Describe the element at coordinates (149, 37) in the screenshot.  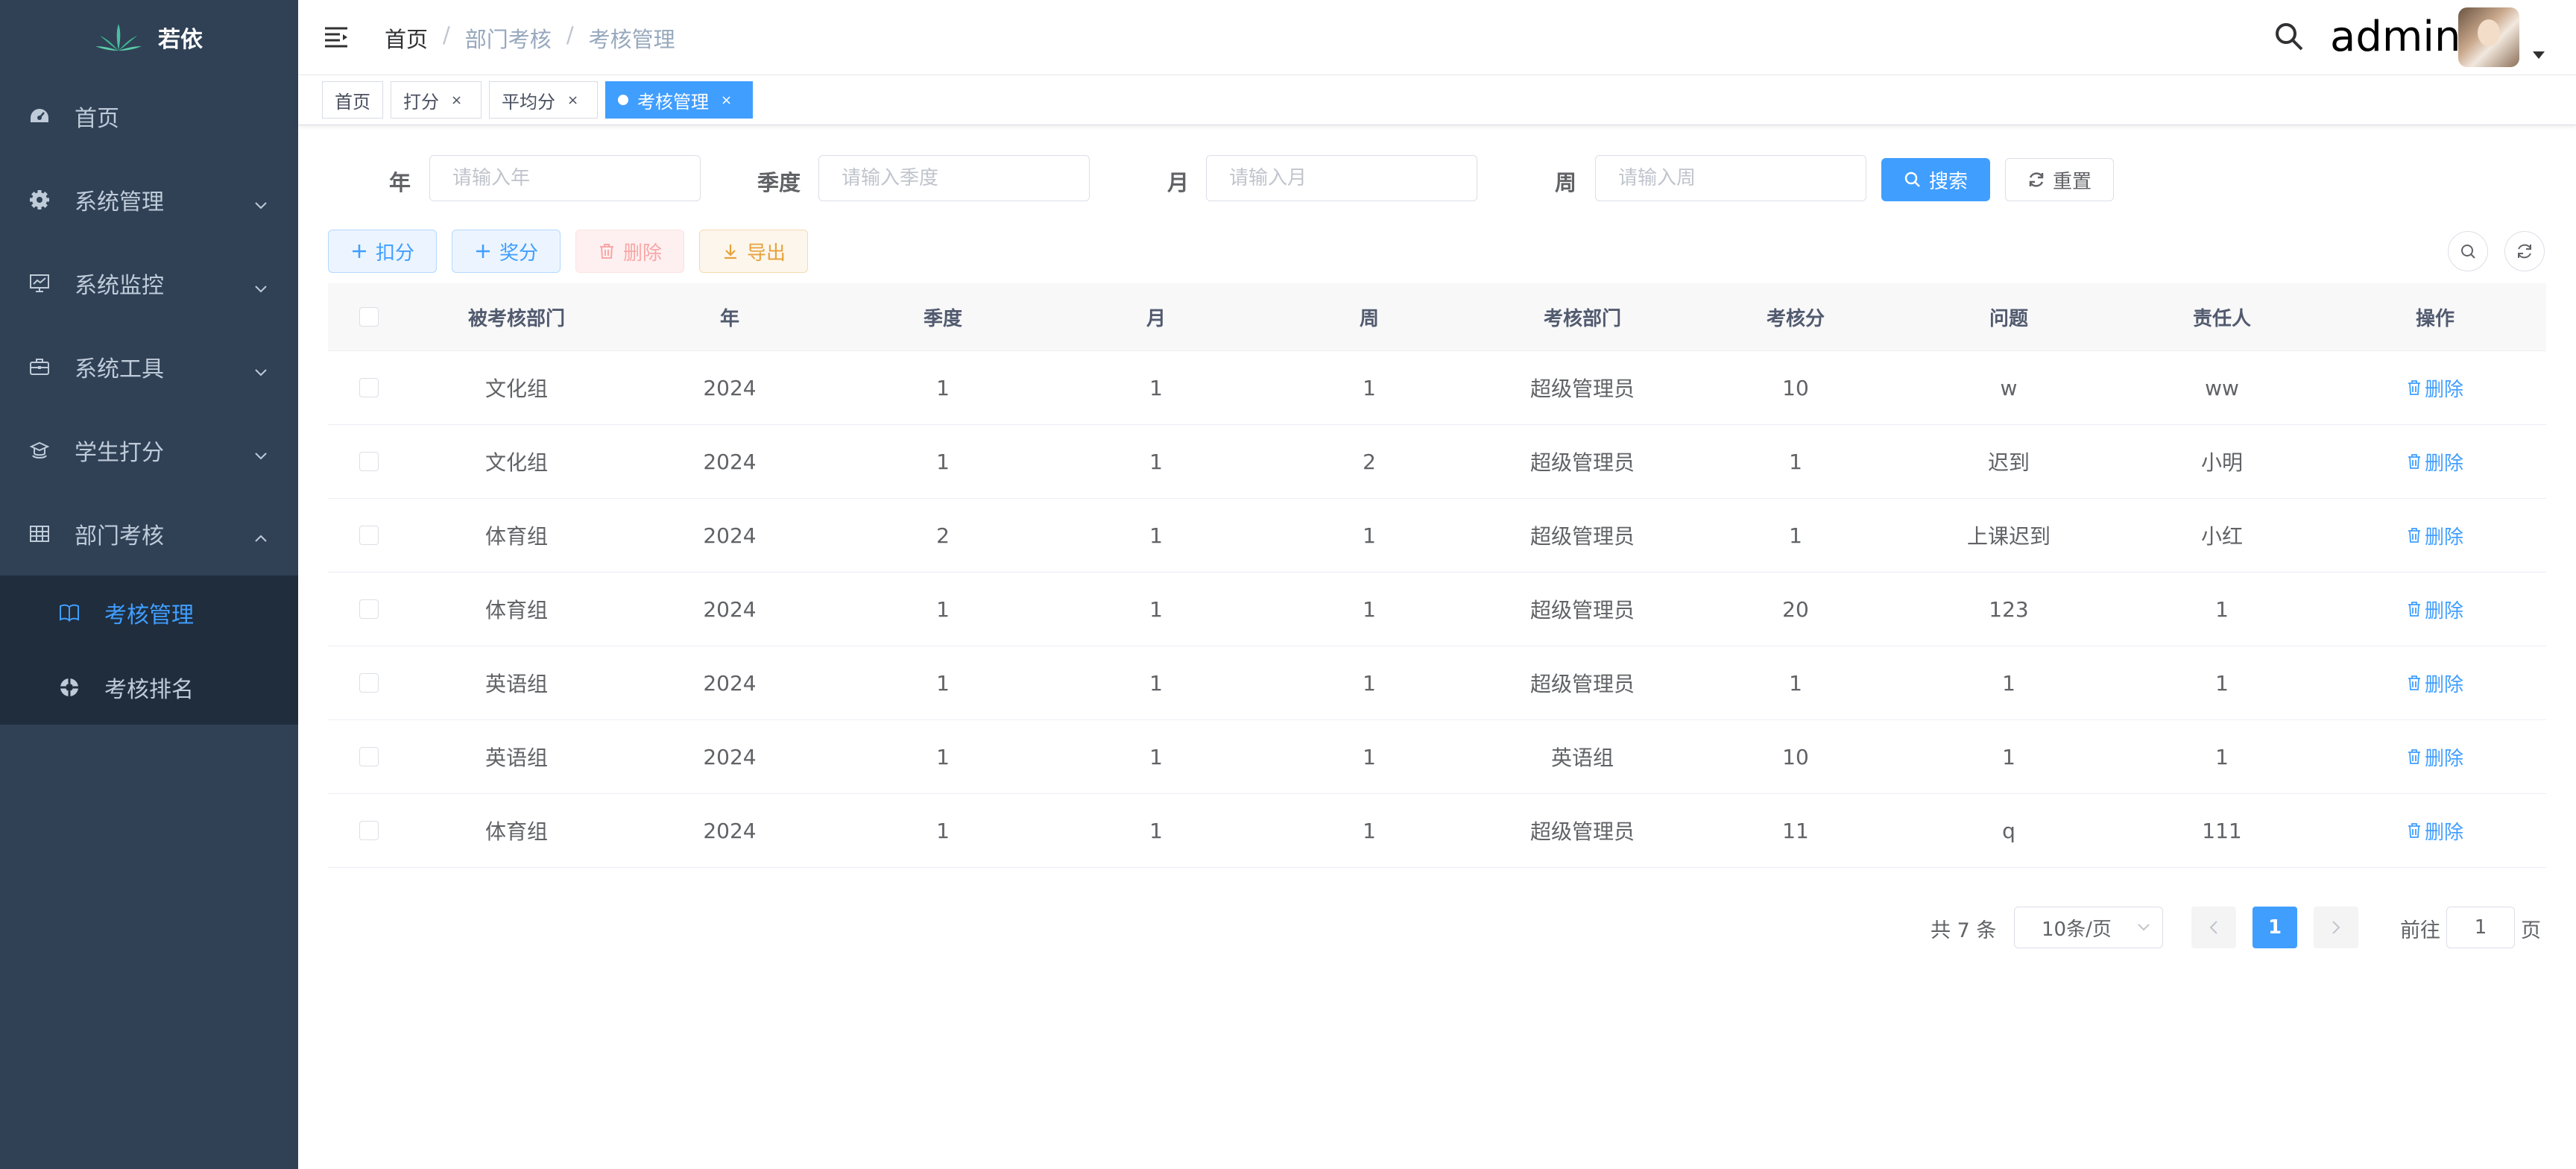
I see `logo: 若依` at that location.